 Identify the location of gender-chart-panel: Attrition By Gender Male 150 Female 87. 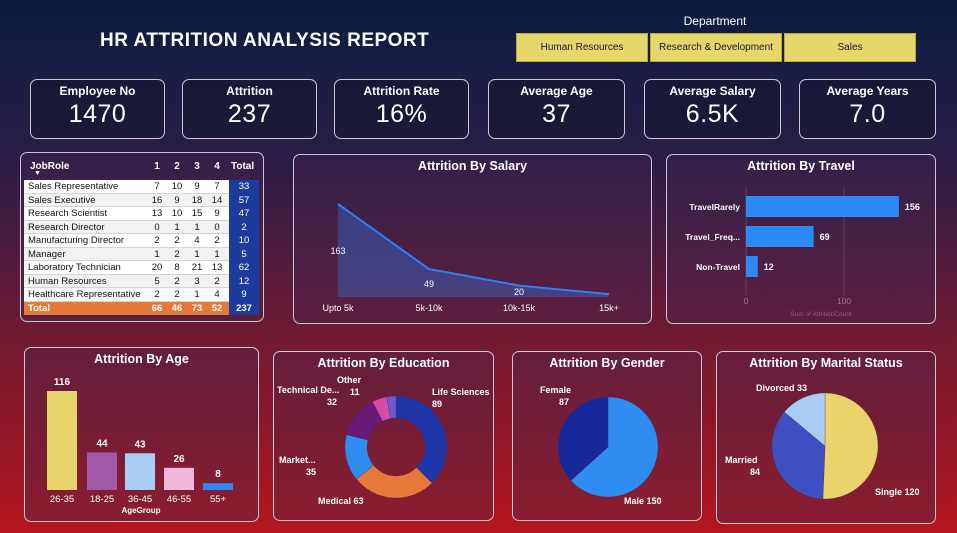
(607, 436).